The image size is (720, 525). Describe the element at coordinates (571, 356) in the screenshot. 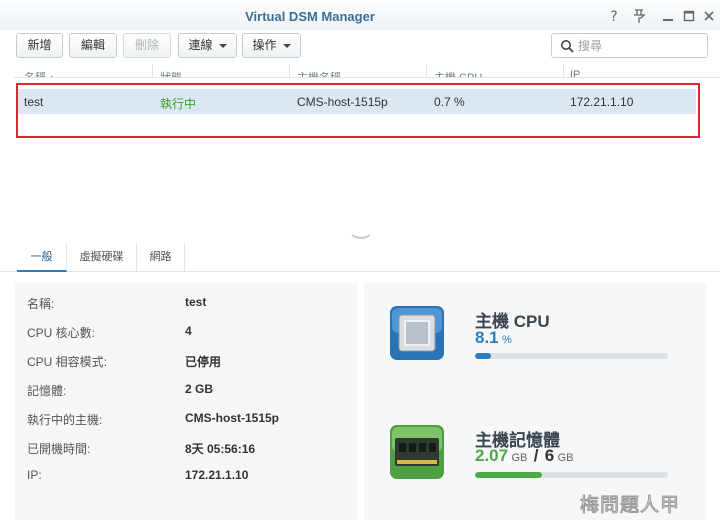

I see `cpu-usage-bar` at that location.